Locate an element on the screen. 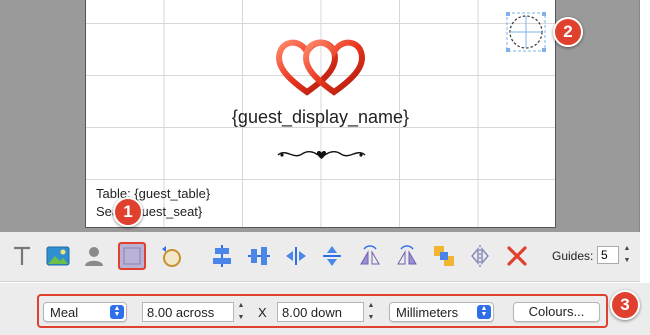 The height and width of the screenshot is (335, 650). down-stepper: ▲ ▼ is located at coordinates (371, 312).